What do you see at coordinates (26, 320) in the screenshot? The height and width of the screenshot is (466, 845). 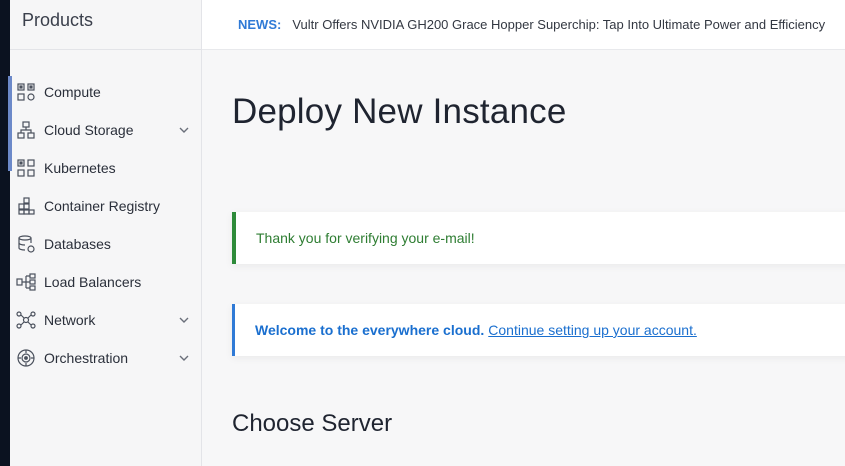 I see `network-icon` at bounding box center [26, 320].